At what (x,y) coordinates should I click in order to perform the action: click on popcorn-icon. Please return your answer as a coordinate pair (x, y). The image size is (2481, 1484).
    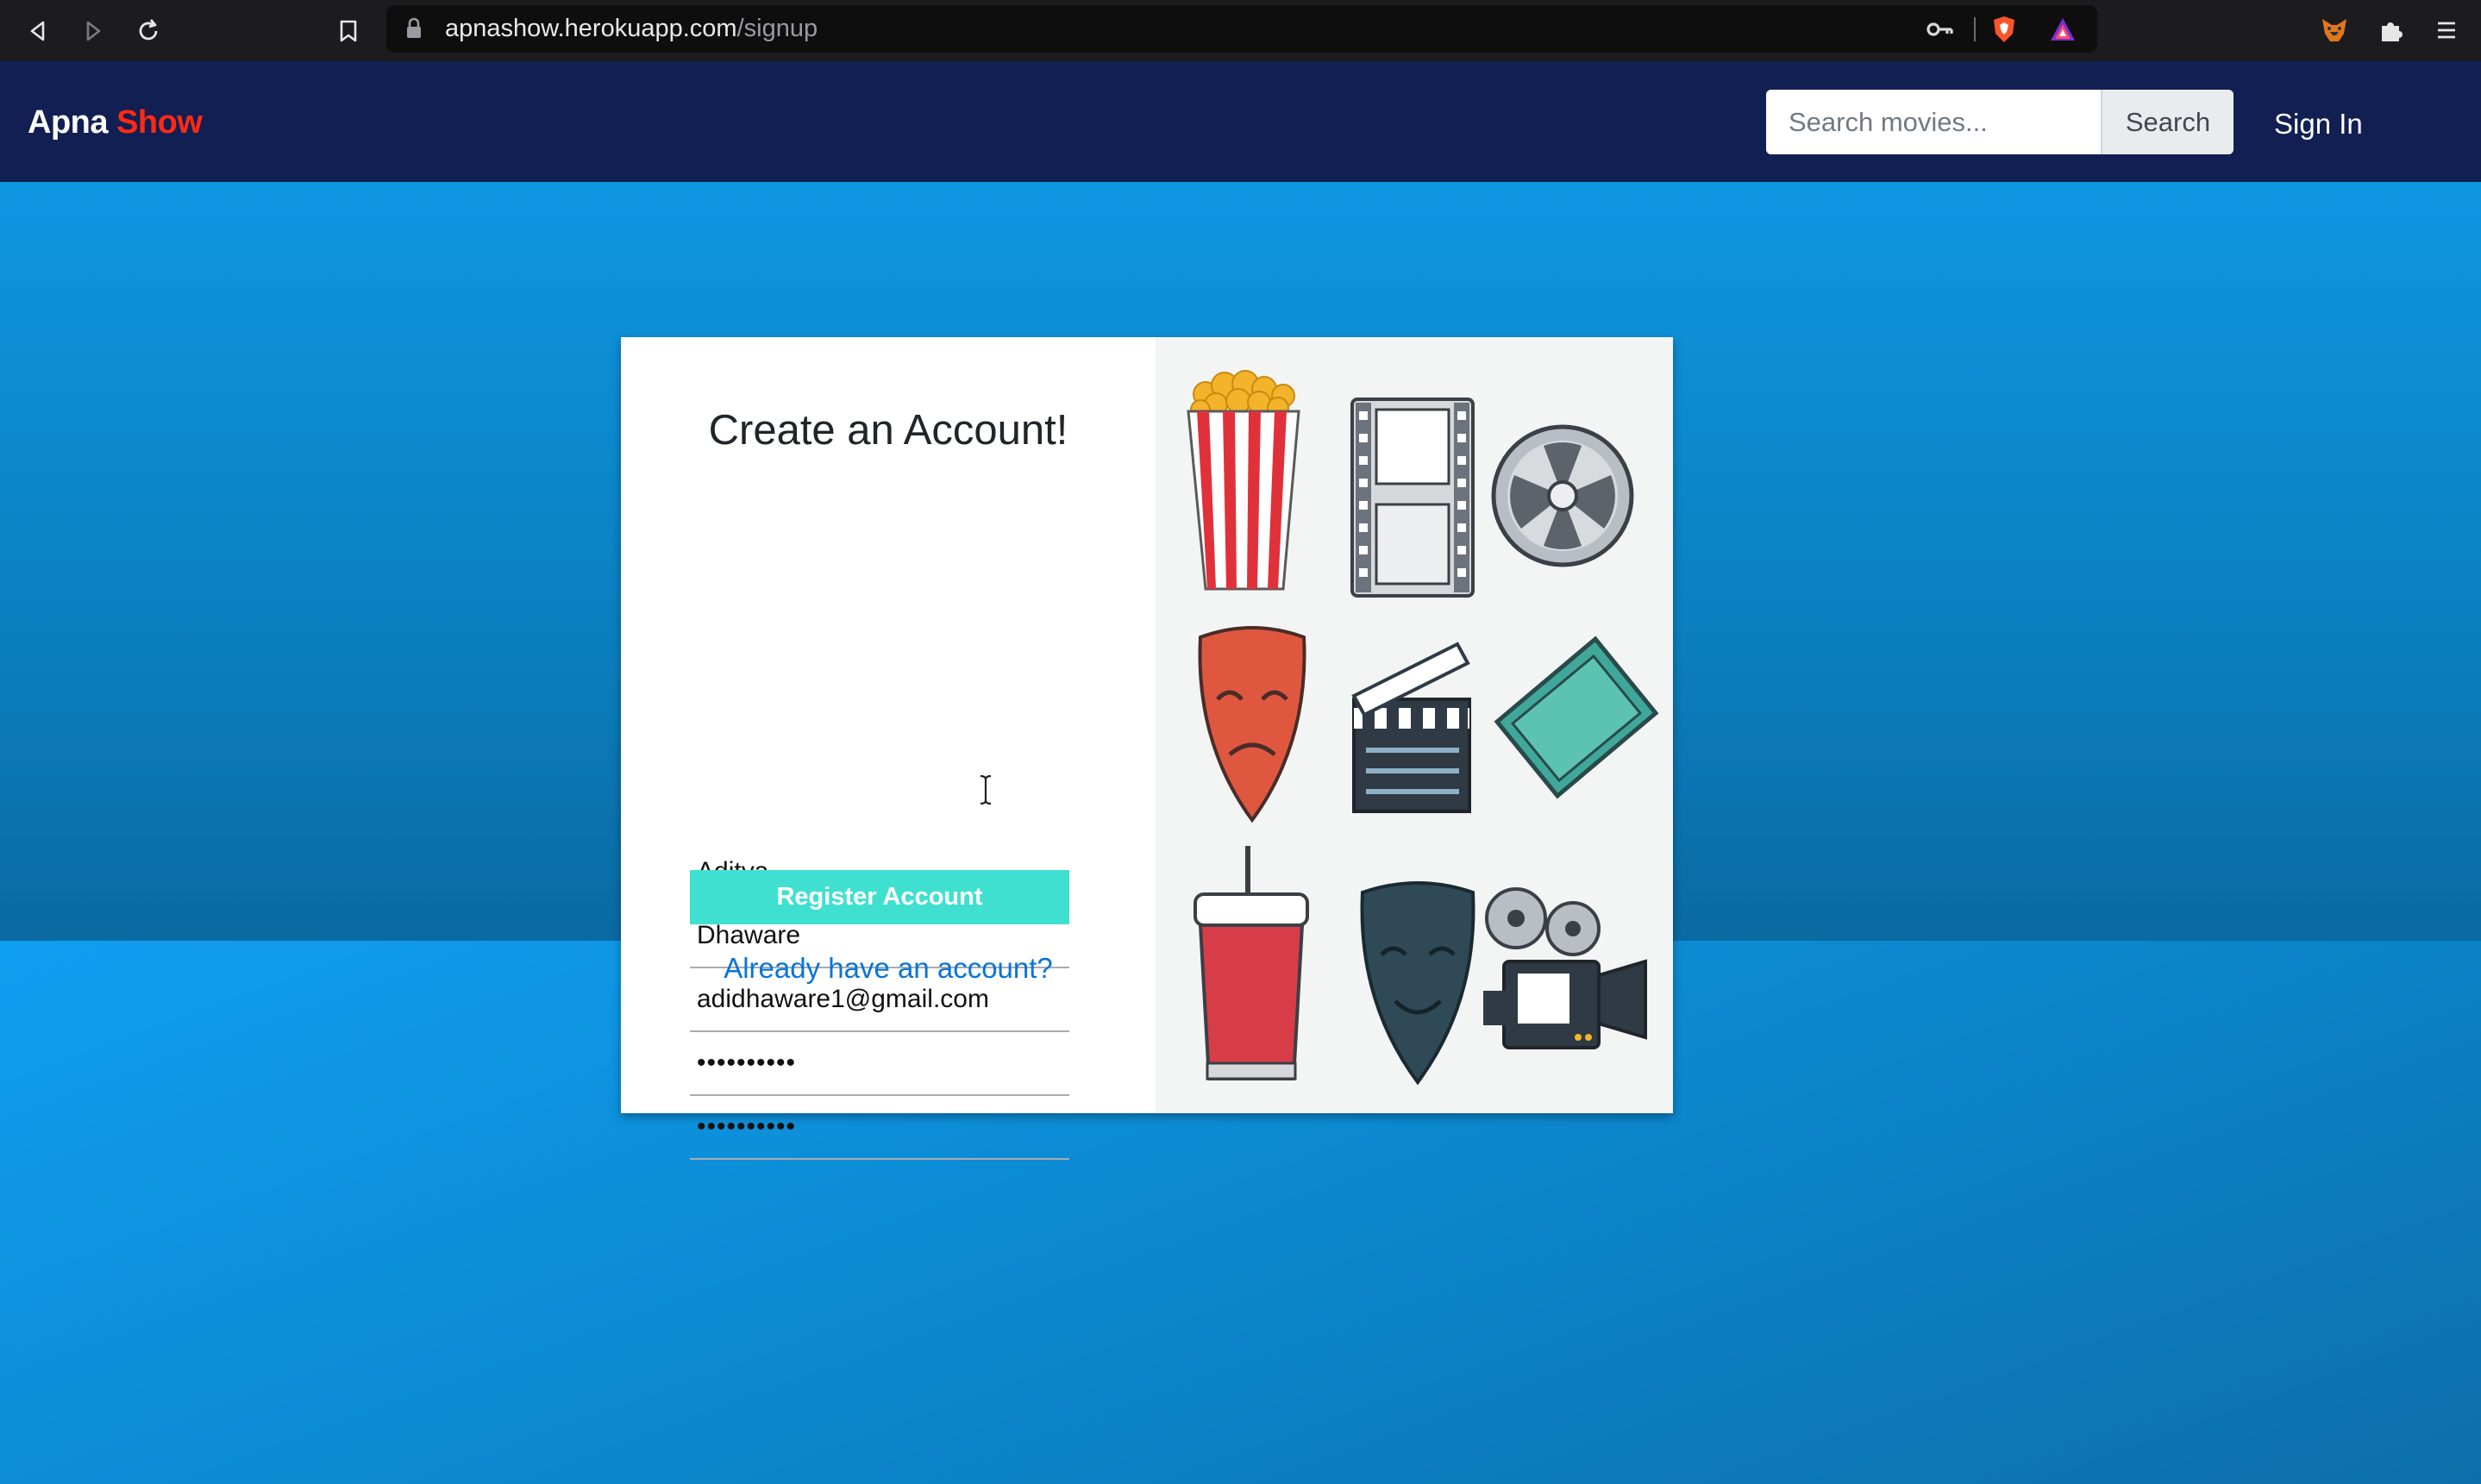
    Looking at the image, I should click on (1243, 480).